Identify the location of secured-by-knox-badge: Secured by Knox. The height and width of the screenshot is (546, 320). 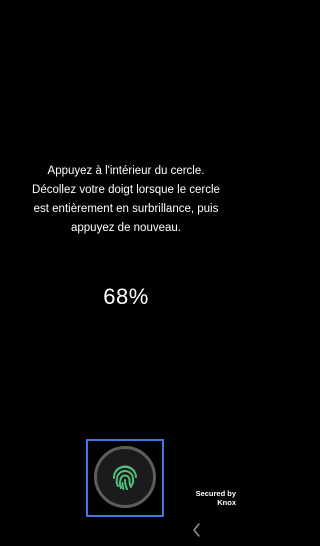
(216, 498).